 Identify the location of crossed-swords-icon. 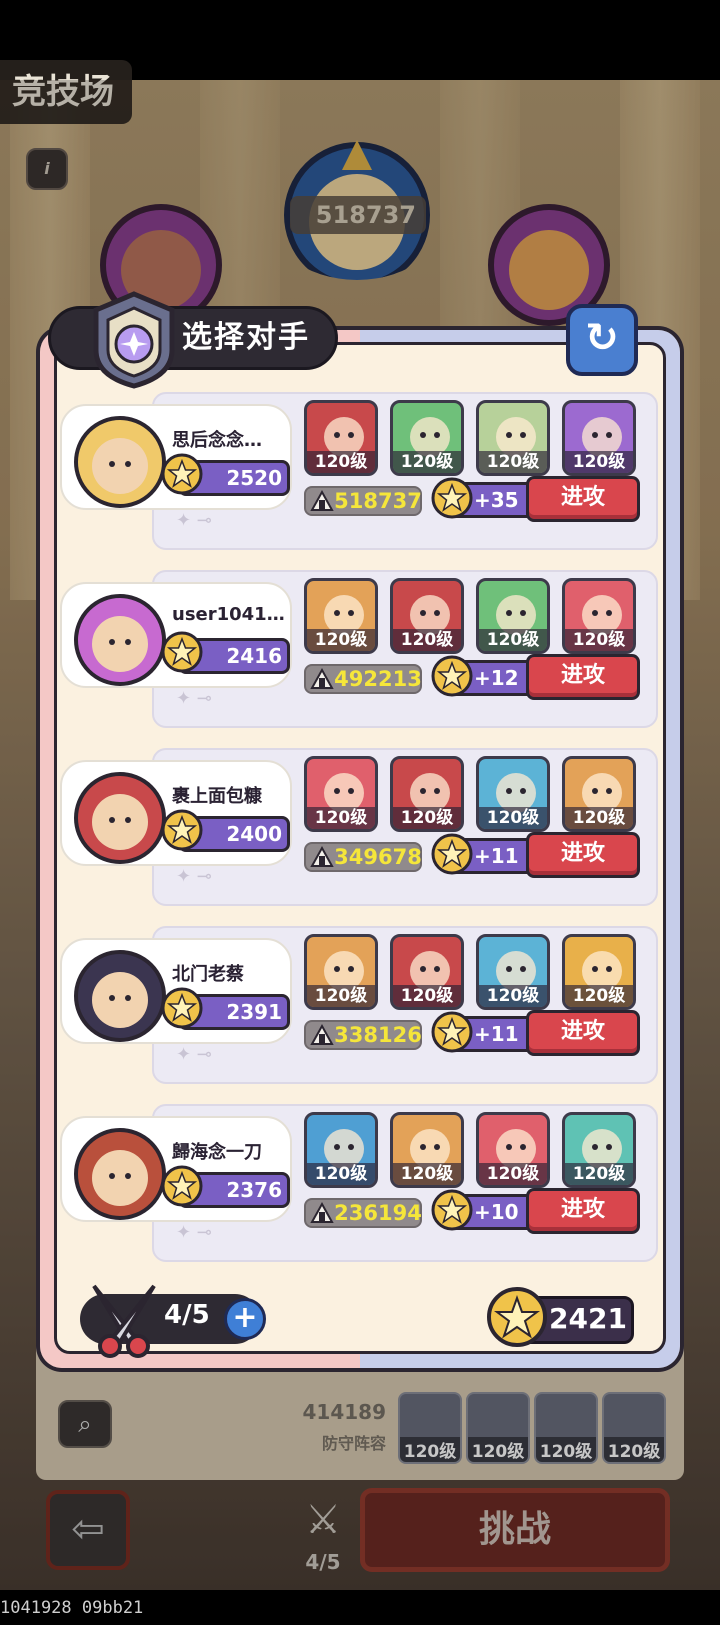
(124, 1321).